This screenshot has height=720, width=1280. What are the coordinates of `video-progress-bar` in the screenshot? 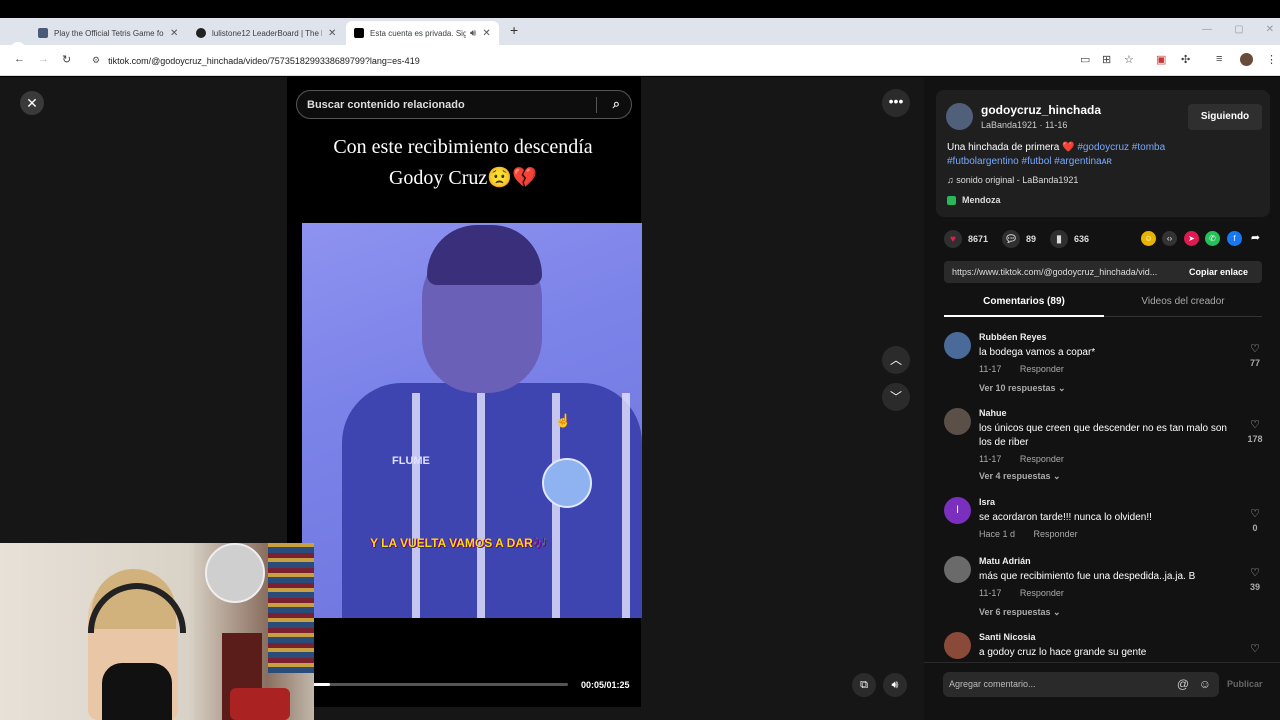 It's located at (440, 684).